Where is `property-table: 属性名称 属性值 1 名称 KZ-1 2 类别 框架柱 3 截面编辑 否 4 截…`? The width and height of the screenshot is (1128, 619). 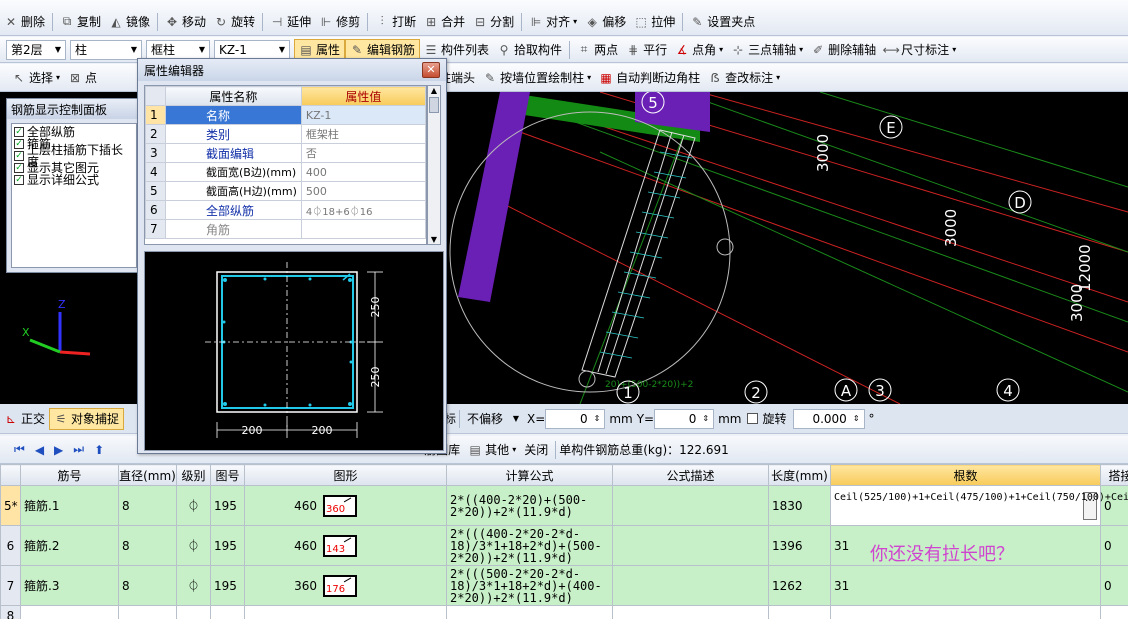 property-table: 属性名称 属性值 1 名称 KZ-1 2 类别 框架柱 3 截面编辑 否 4 截… is located at coordinates (285, 165).